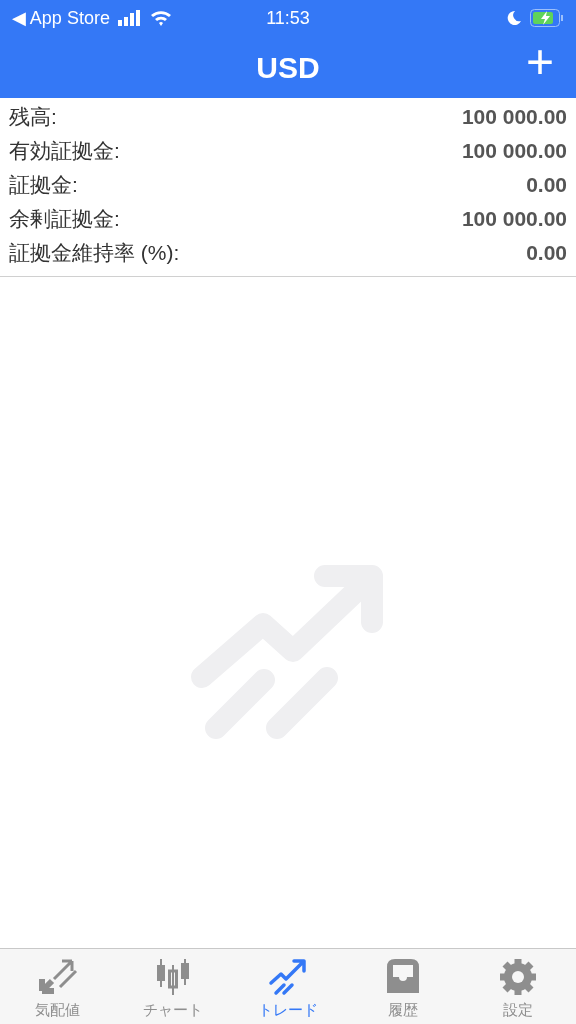 The height and width of the screenshot is (1024, 576). What do you see at coordinates (57, 977) in the screenshot?
I see `bidirectional-arrow-icon` at bounding box center [57, 977].